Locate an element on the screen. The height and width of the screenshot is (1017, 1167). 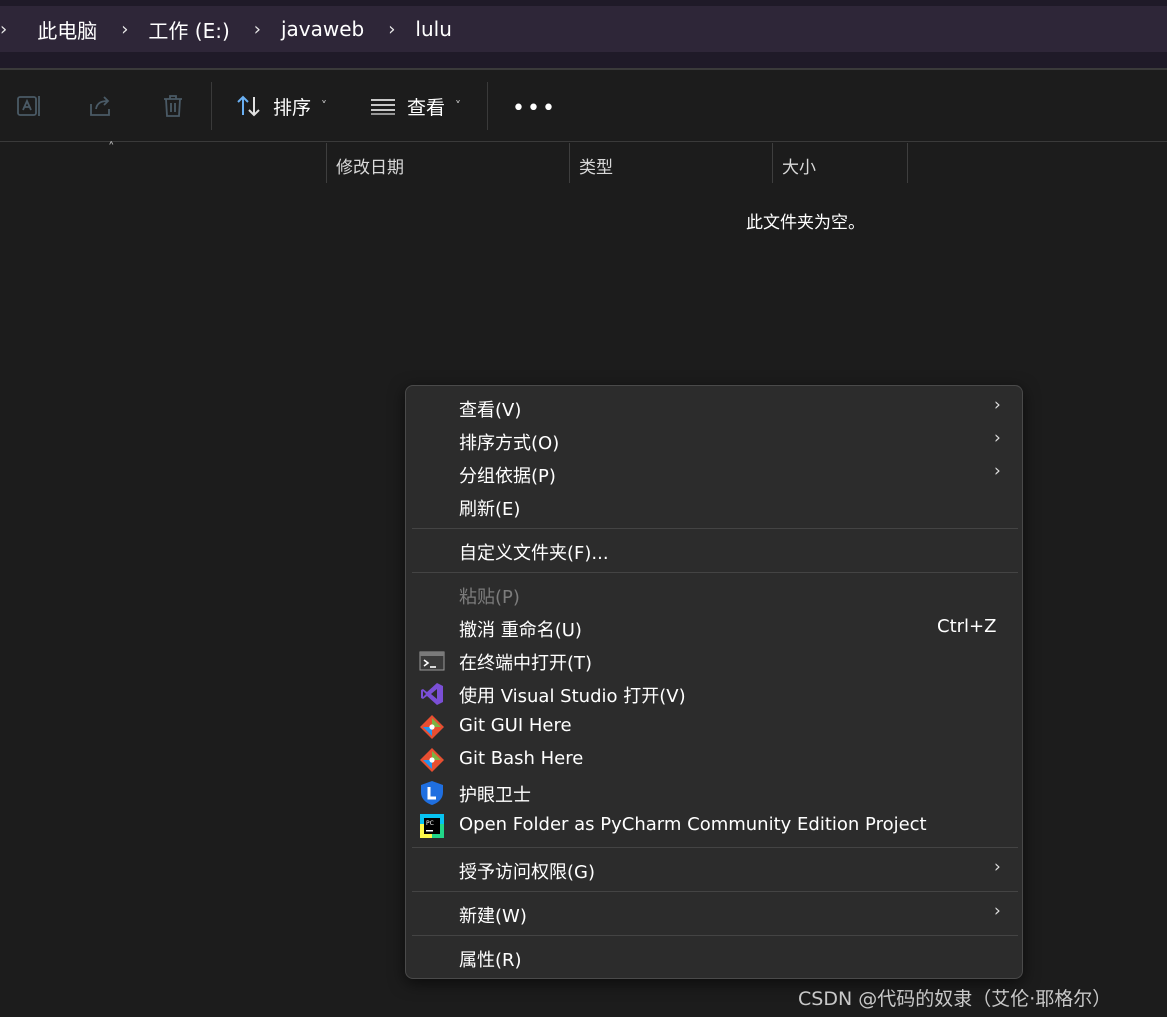
git-gui-icon is located at coordinates (432, 727).